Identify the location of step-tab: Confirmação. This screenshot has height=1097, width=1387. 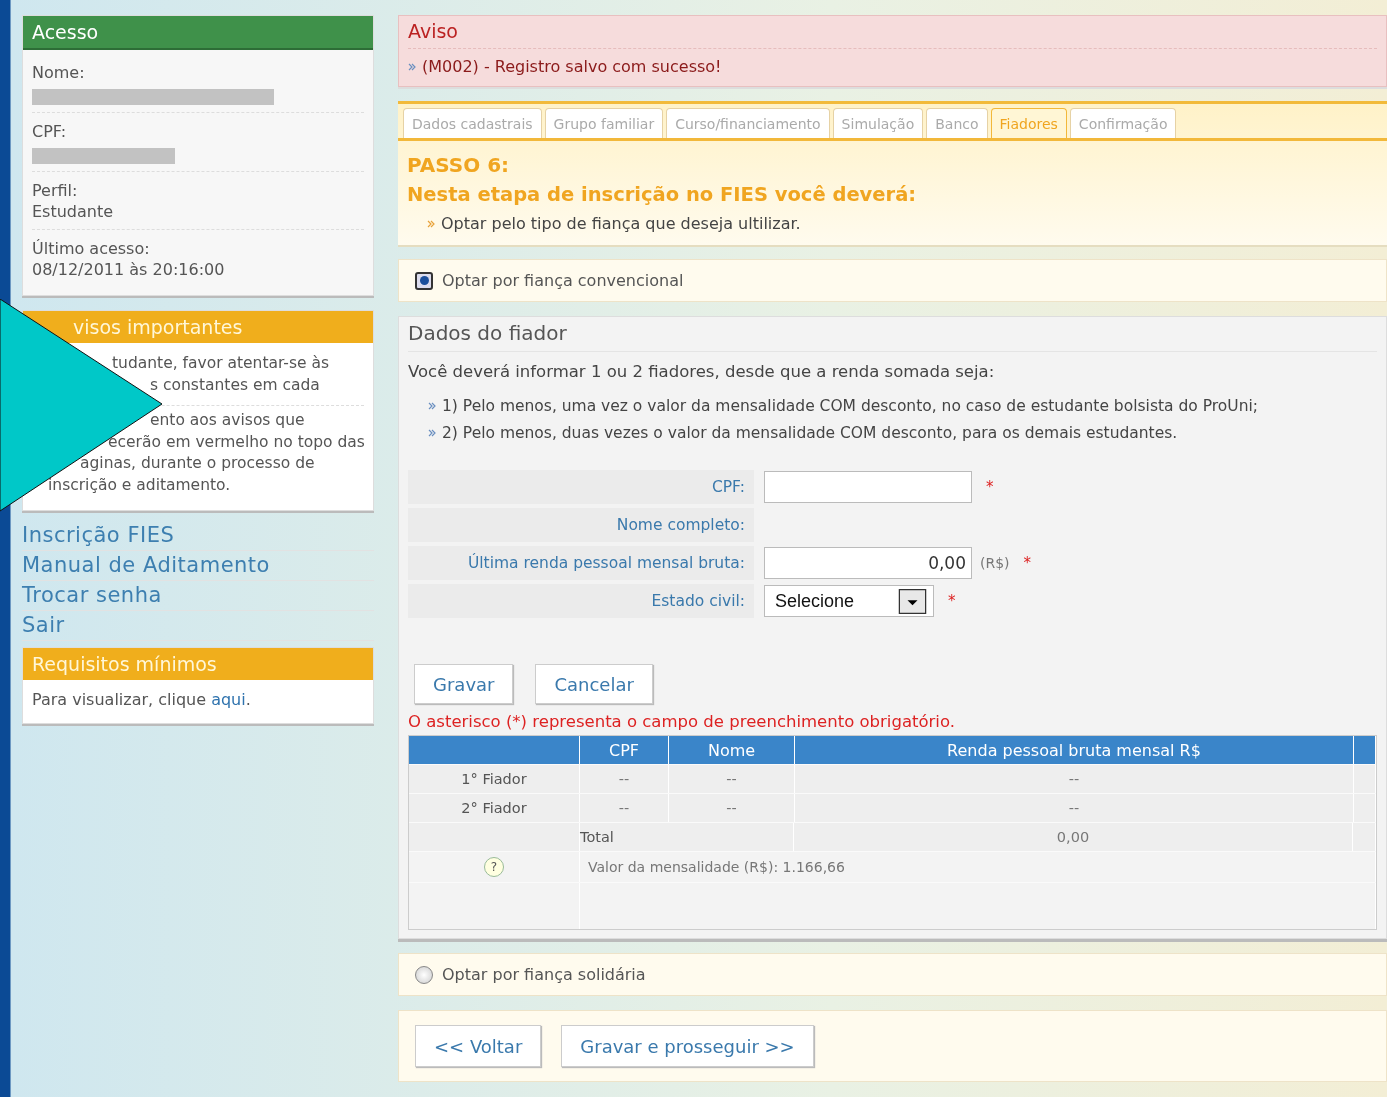
(1123, 123).